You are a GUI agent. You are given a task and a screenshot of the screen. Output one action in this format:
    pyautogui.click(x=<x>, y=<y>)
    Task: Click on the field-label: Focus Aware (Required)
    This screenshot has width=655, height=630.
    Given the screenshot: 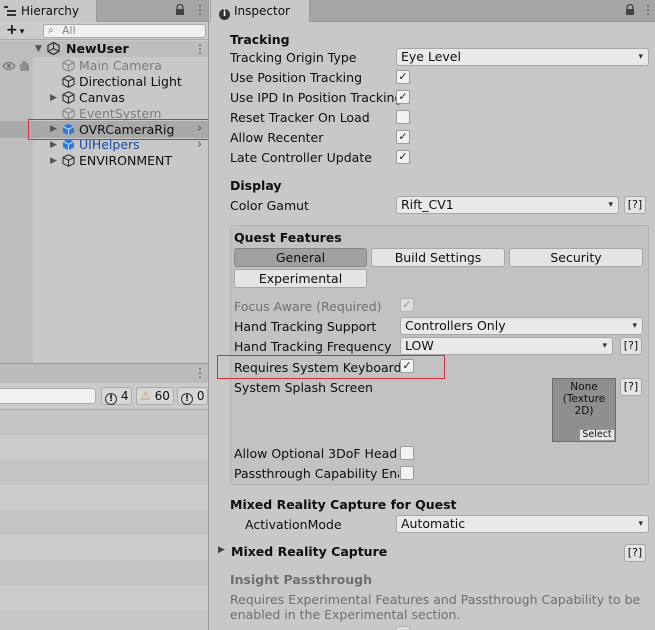 What is the action you would take?
    pyautogui.click(x=308, y=306)
    